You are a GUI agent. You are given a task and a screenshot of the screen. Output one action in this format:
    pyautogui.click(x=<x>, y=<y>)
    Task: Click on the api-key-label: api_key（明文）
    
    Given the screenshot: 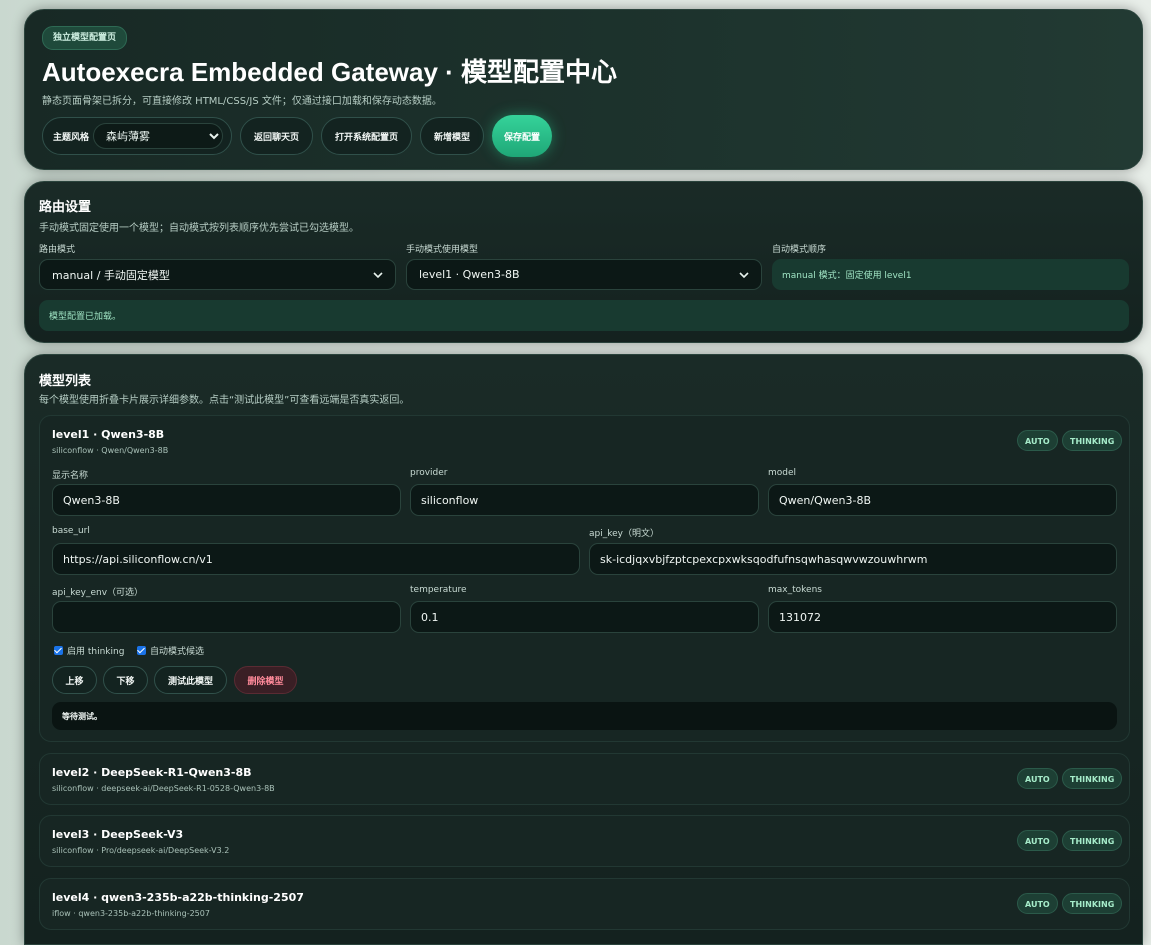 What is the action you would take?
    pyautogui.click(x=624, y=534)
    